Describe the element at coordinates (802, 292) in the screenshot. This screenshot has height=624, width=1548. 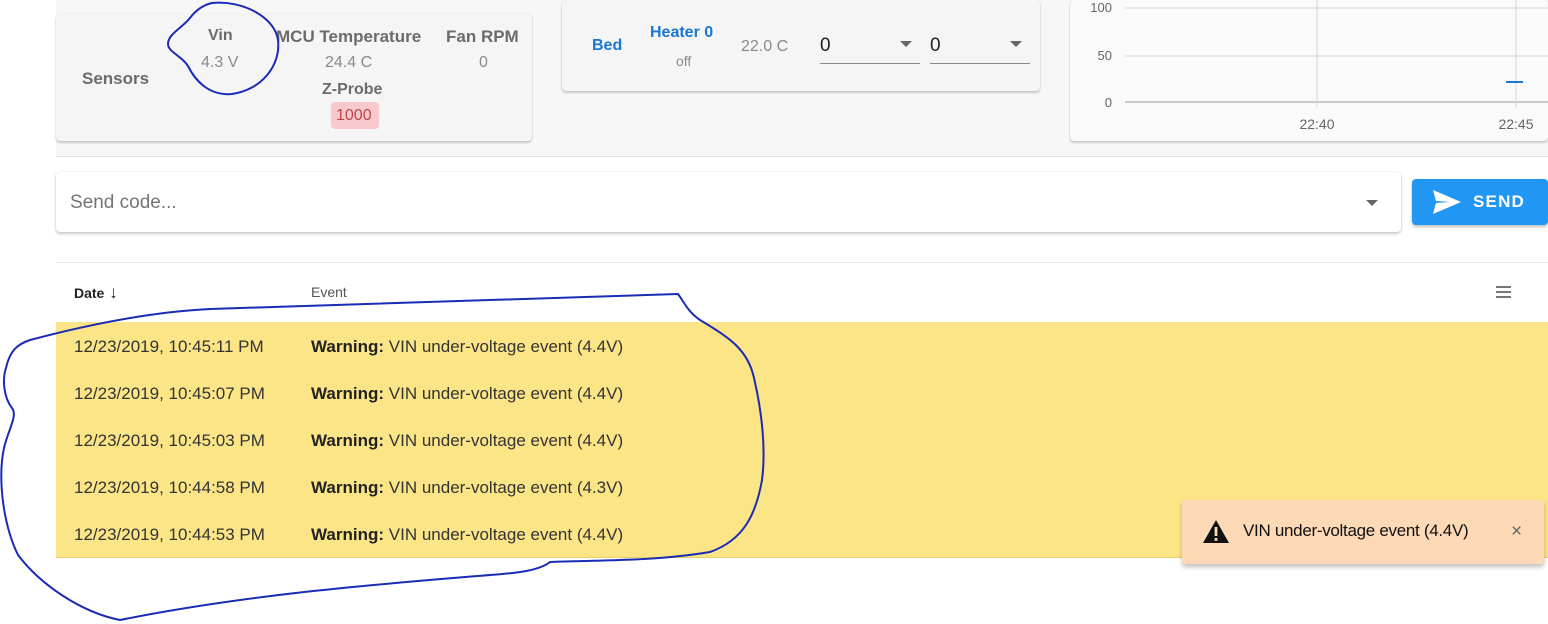
I see `events-table-header: Date ↓ Event` at that location.